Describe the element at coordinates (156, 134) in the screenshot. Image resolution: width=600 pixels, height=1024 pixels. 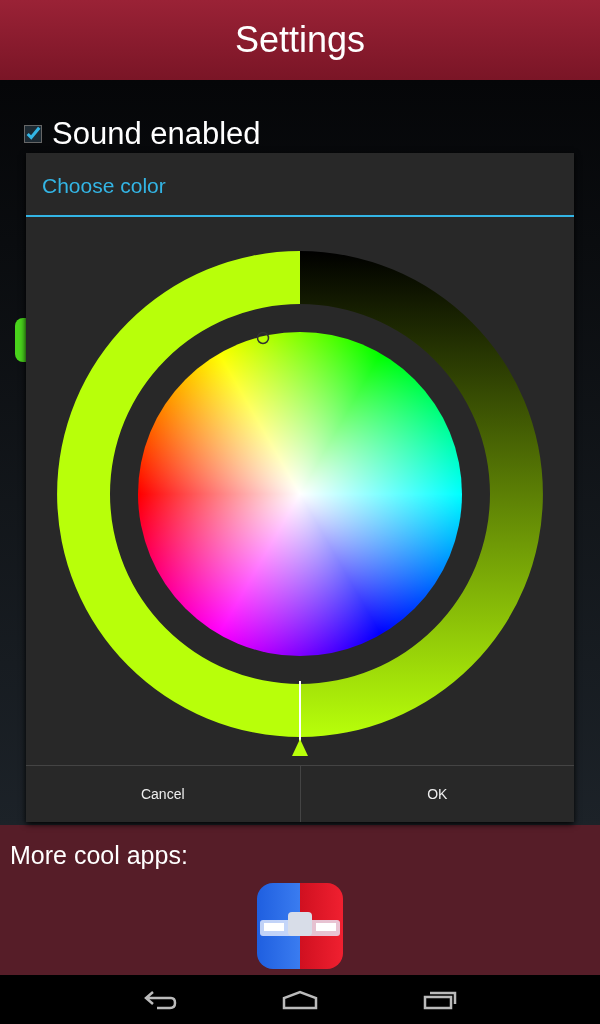
I see `setting-label: Sound enabled` at that location.